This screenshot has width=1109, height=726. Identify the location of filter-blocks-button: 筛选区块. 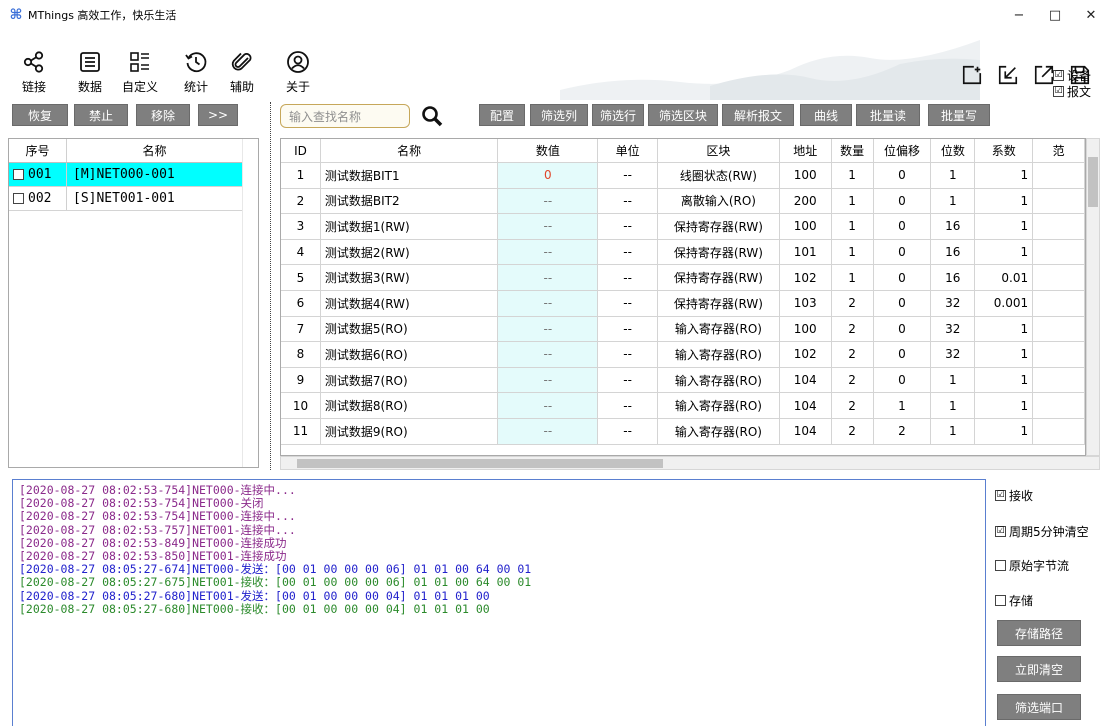
(683, 115).